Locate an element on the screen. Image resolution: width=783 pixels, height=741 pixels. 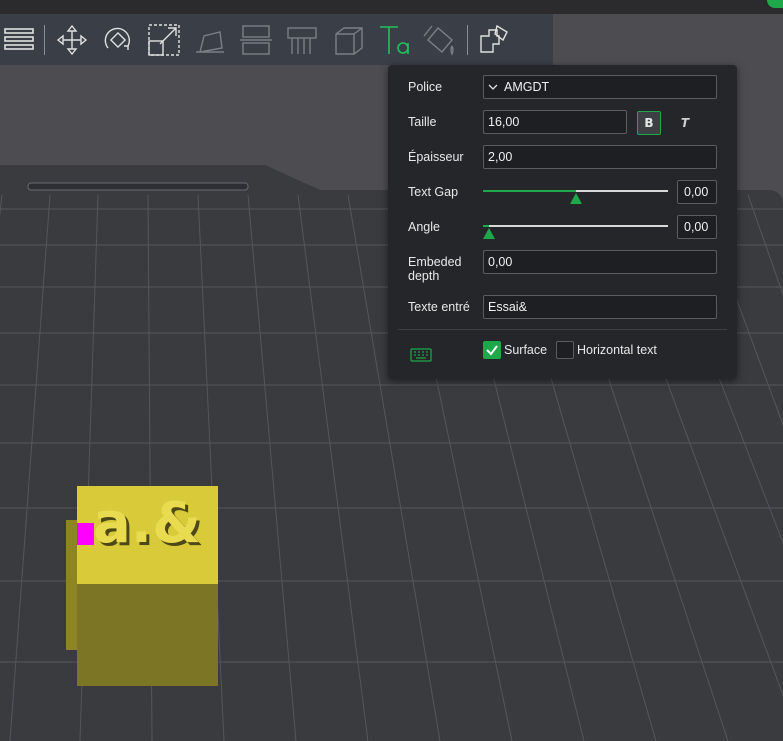
angle-input: 0,00 is located at coordinates (697, 227).